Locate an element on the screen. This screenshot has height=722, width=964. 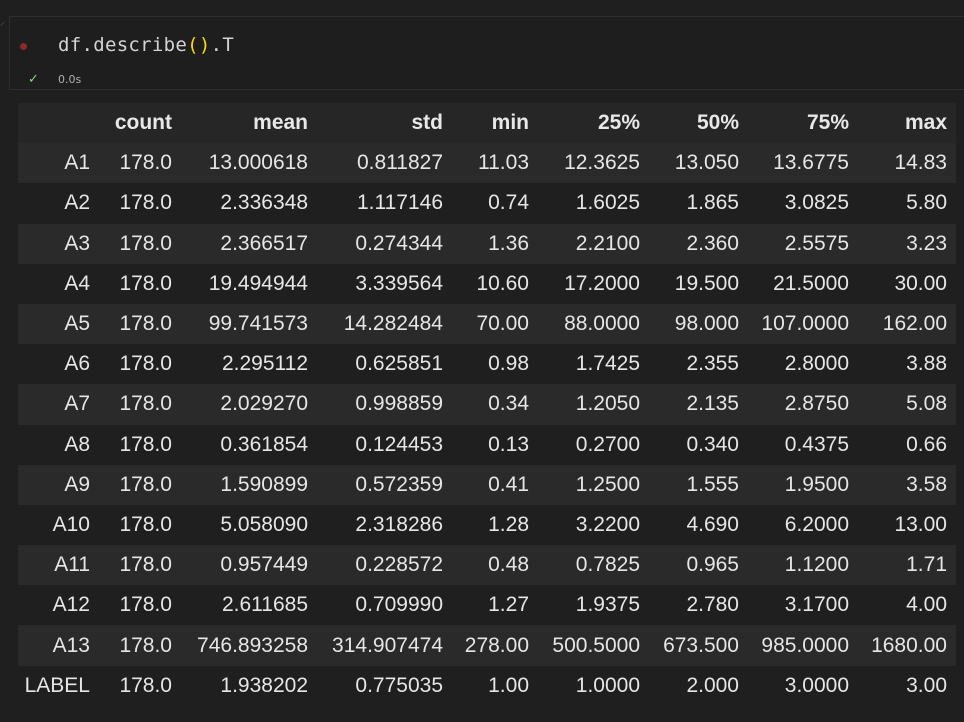
table-cell: 314.907474 is located at coordinates (387, 645).